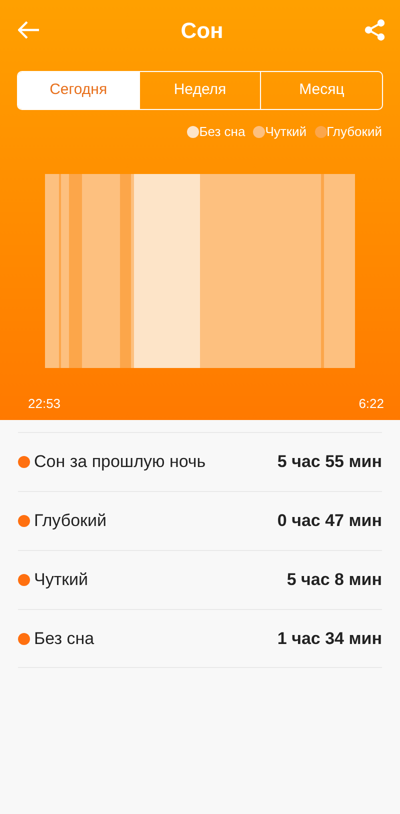 This screenshot has height=814, width=400. I want to click on stat-value: 5 час 55 мин, so click(329, 462).